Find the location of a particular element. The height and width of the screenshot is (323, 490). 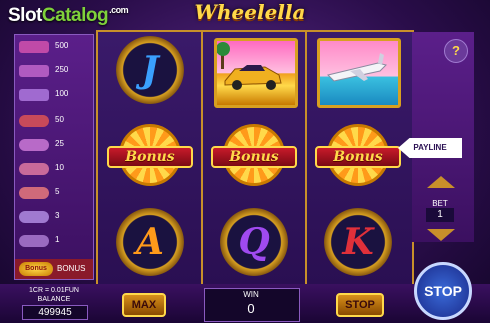

payout-value: 3 is located at coordinates (57, 215).